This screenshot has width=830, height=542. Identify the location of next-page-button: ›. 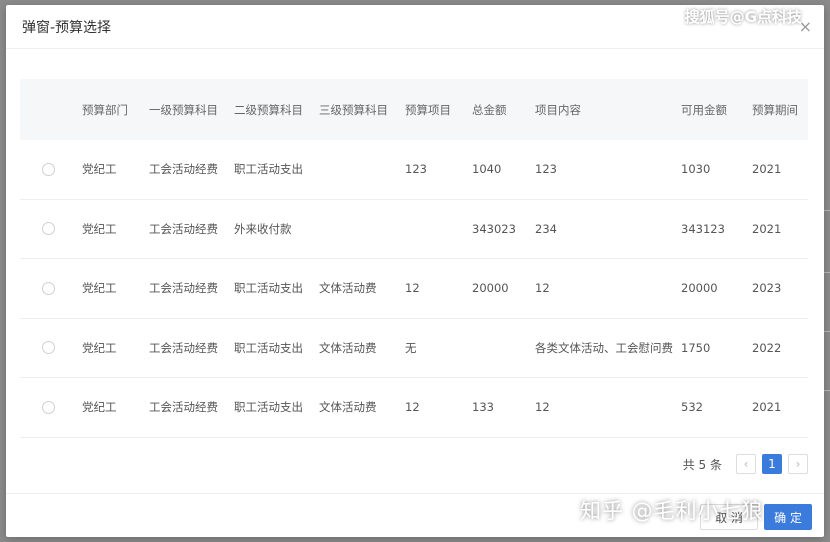
(798, 464).